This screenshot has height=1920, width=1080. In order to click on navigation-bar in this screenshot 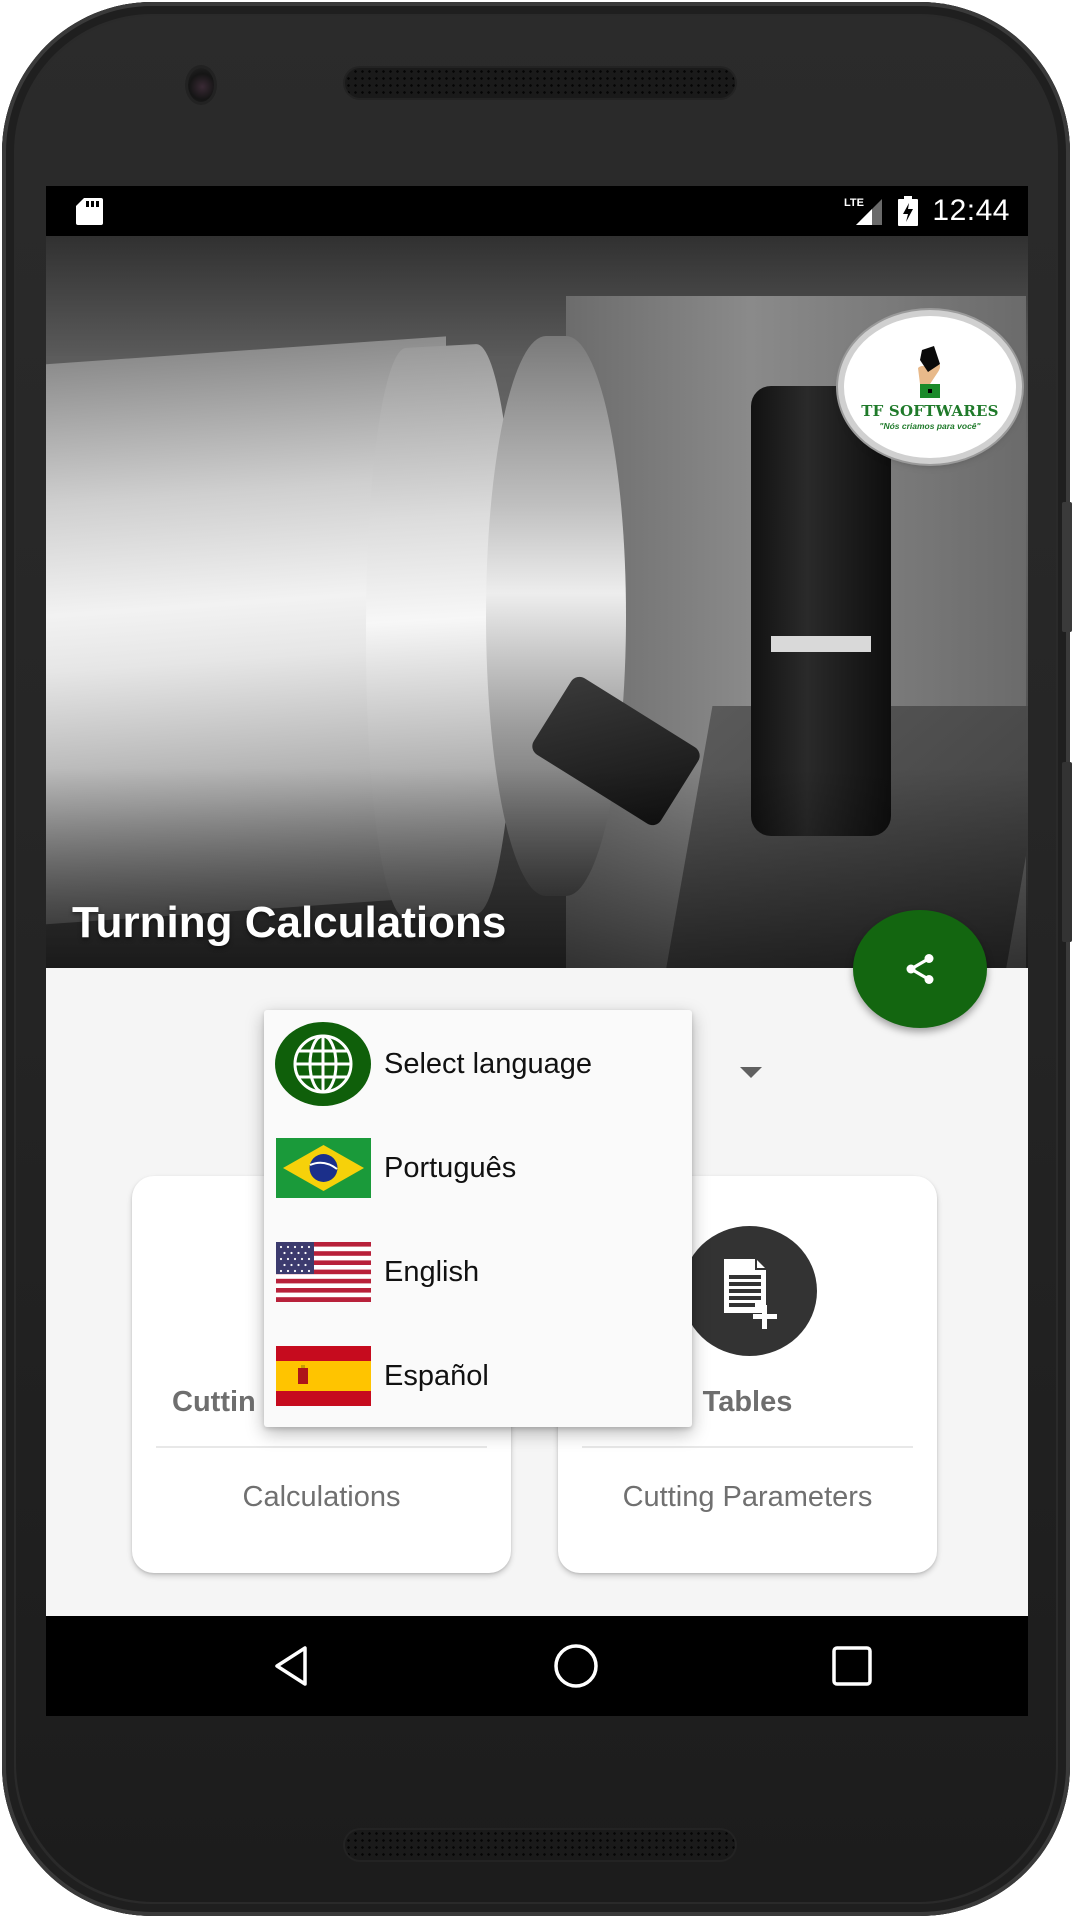, I will do `click(537, 1666)`.